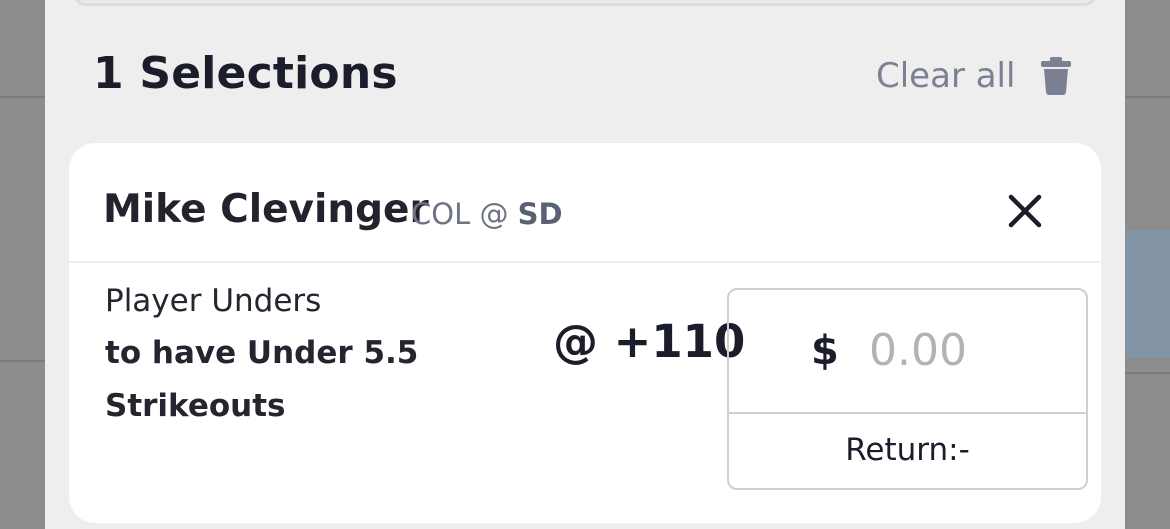 Image resolution: width=1170 pixels, height=529 pixels. I want to click on backdrop-block, so click(1147, 294).